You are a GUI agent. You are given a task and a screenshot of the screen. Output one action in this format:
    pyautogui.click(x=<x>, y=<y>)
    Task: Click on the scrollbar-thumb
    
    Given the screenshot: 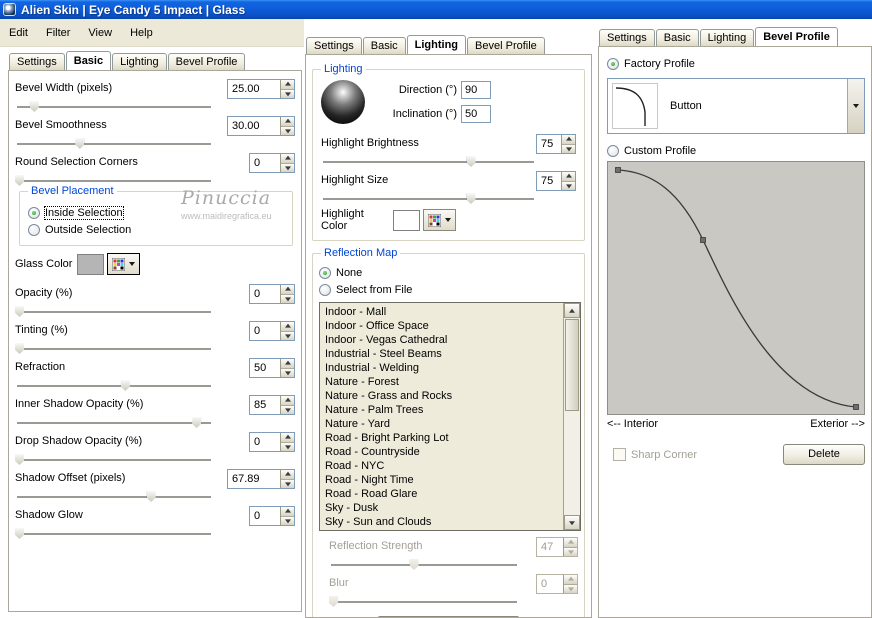 What is the action you would take?
    pyautogui.click(x=572, y=365)
    